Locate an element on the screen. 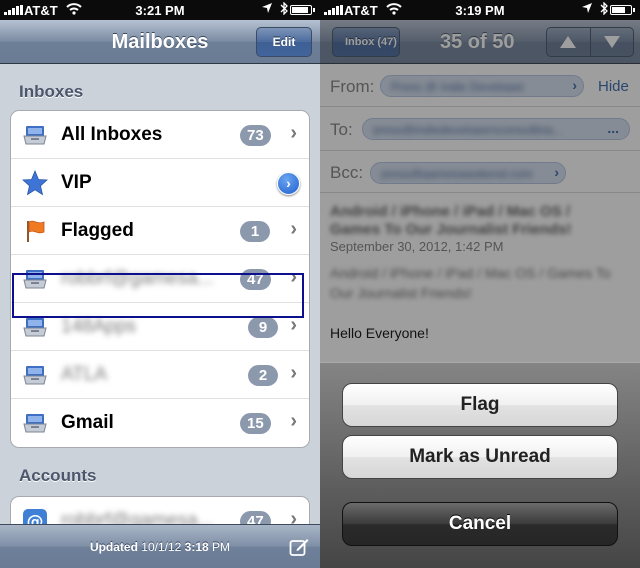 The width and height of the screenshot is (640, 568). flag-button: Flag is located at coordinates (480, 405).